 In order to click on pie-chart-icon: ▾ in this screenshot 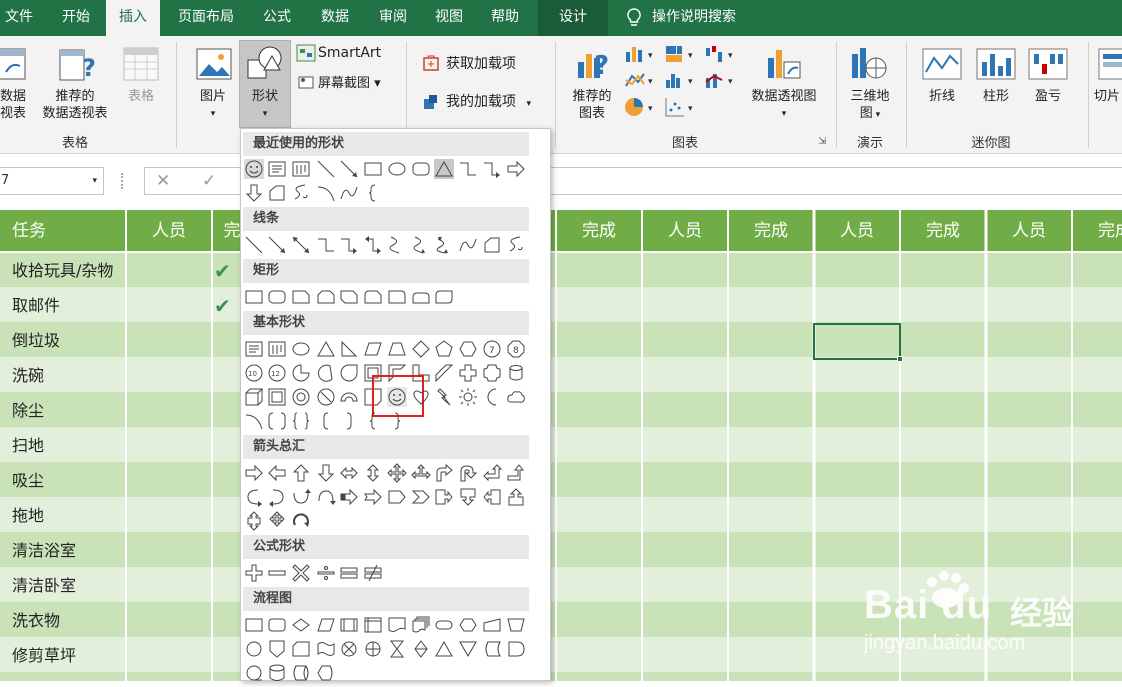, I will do `click(641, 109)`.